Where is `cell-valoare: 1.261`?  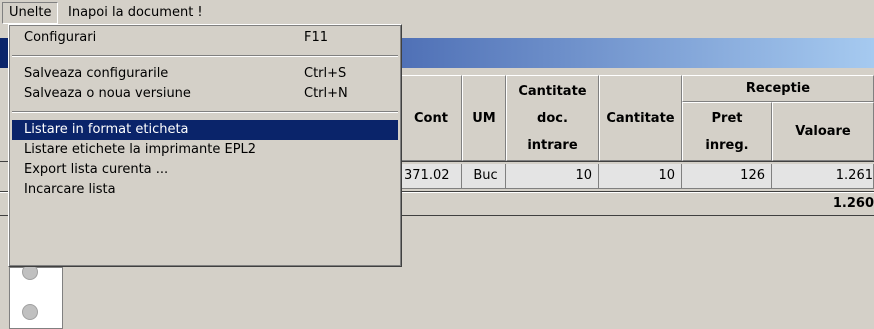
cell-valoare: 1.261 is located at coordinates (823, 176).